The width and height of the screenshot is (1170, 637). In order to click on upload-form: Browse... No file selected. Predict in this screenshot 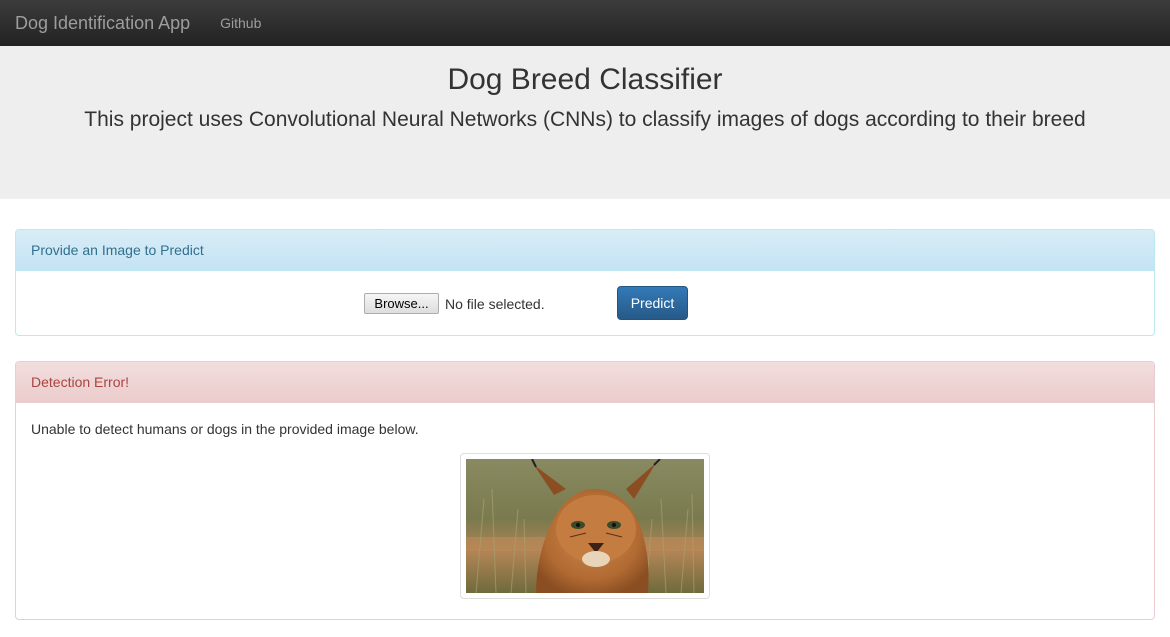, I will do `click(585, 303)`.